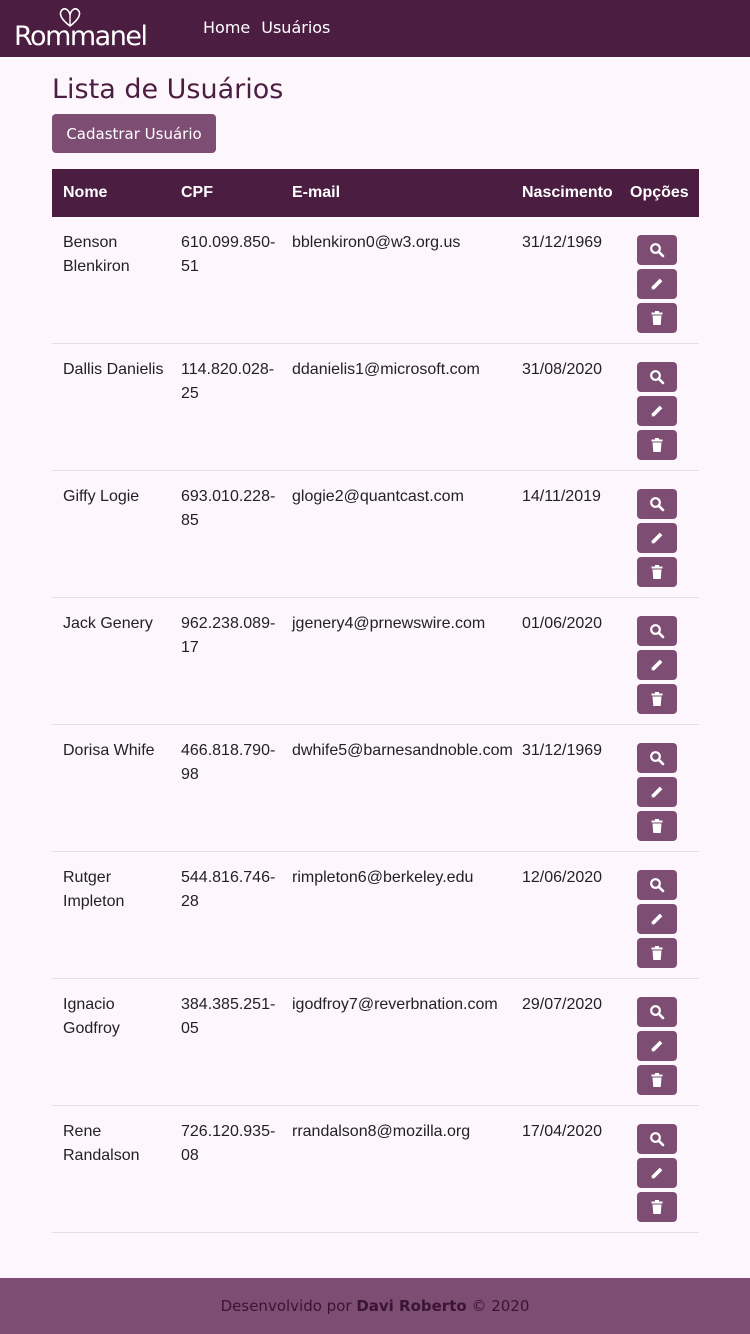  I want to click on cell-nascimento: 12/06/2020, so click(562, 877).